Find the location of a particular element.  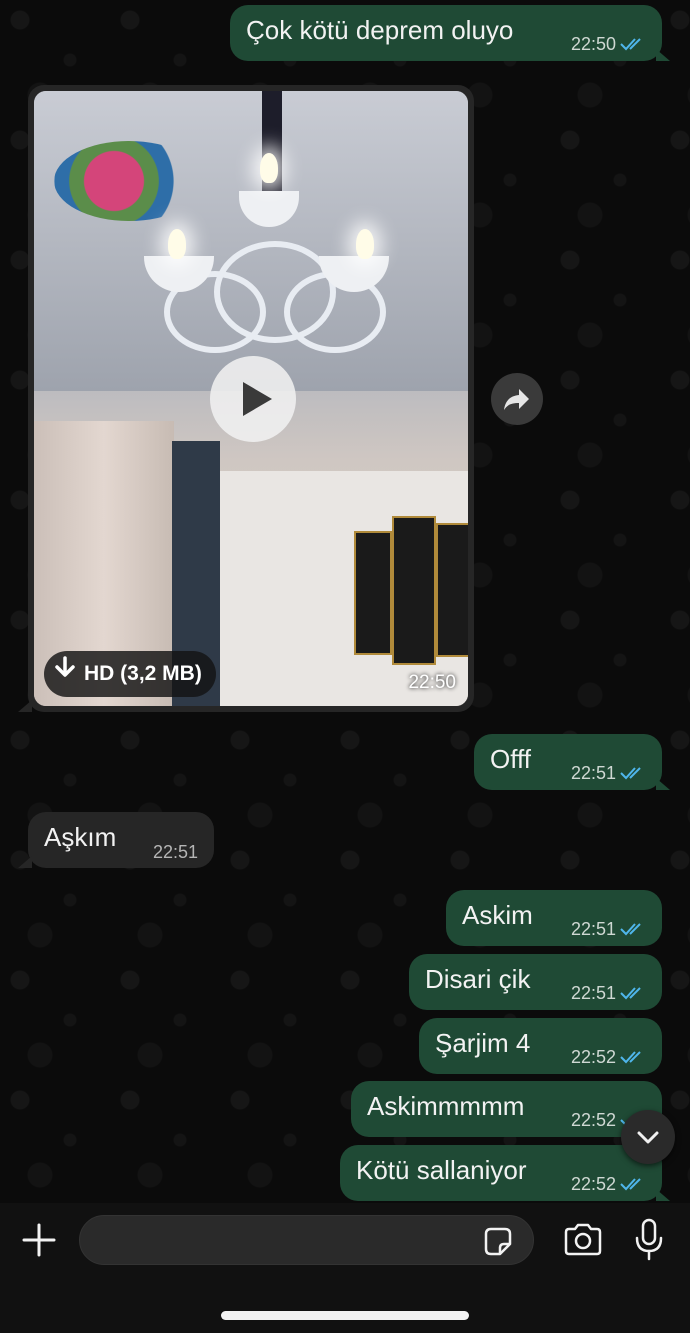

download-hd-button: HD (3,2 MB) is located at coordinates (130, 674).